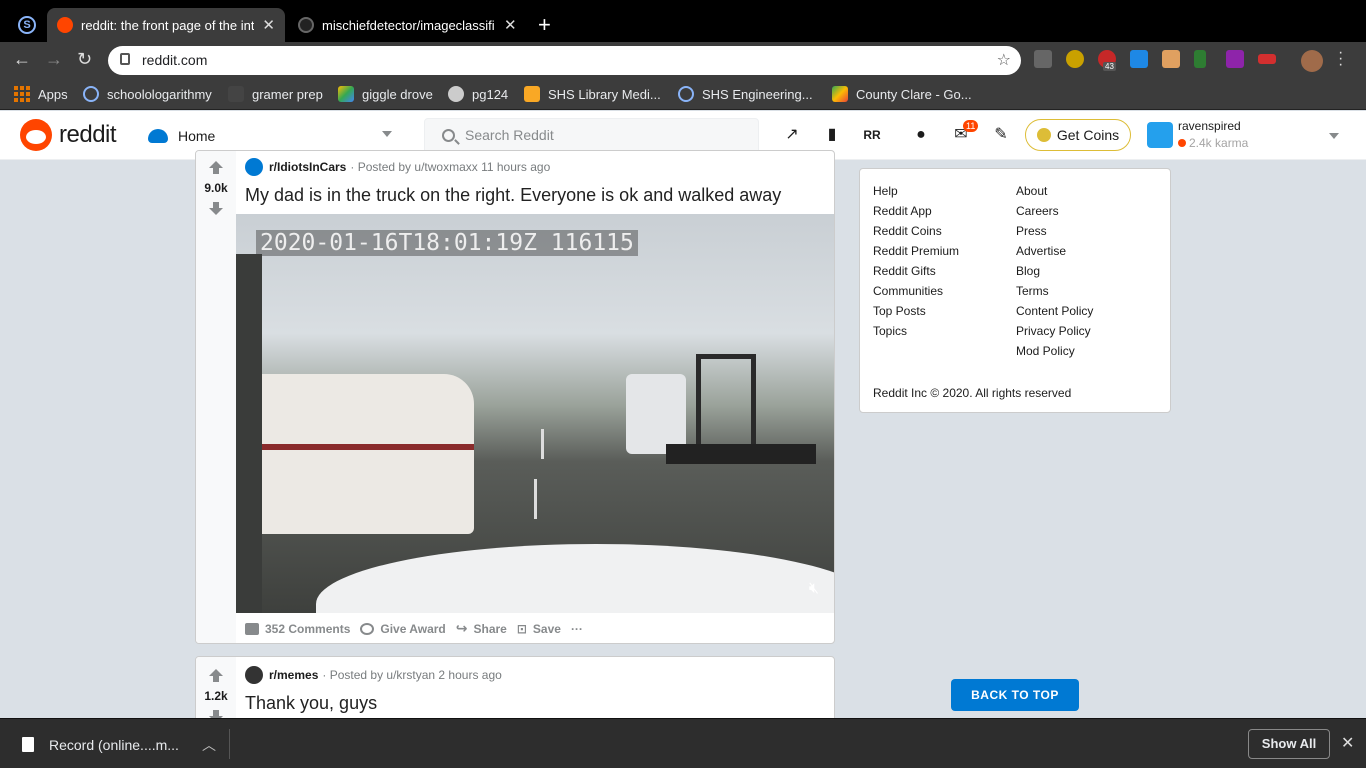 This screenshot has height=768, width=1366. What do you see at coordinates (297, 629) in the screenshot?
I see `comments-button: 352 Comments` at bounding box center [297, 629].